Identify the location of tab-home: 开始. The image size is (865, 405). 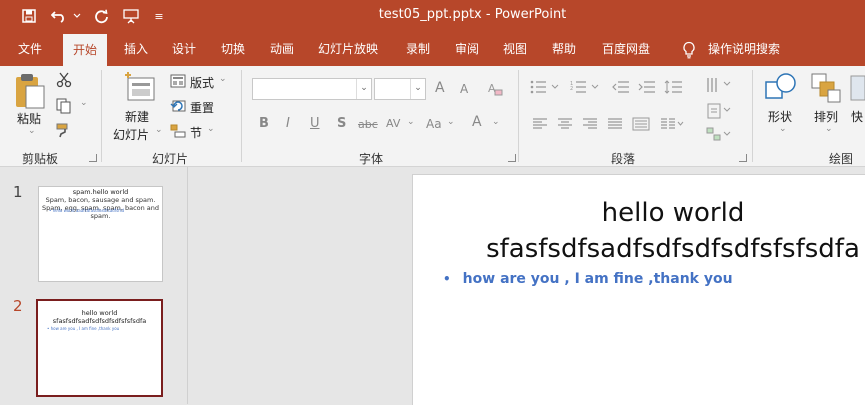
(85, 50).